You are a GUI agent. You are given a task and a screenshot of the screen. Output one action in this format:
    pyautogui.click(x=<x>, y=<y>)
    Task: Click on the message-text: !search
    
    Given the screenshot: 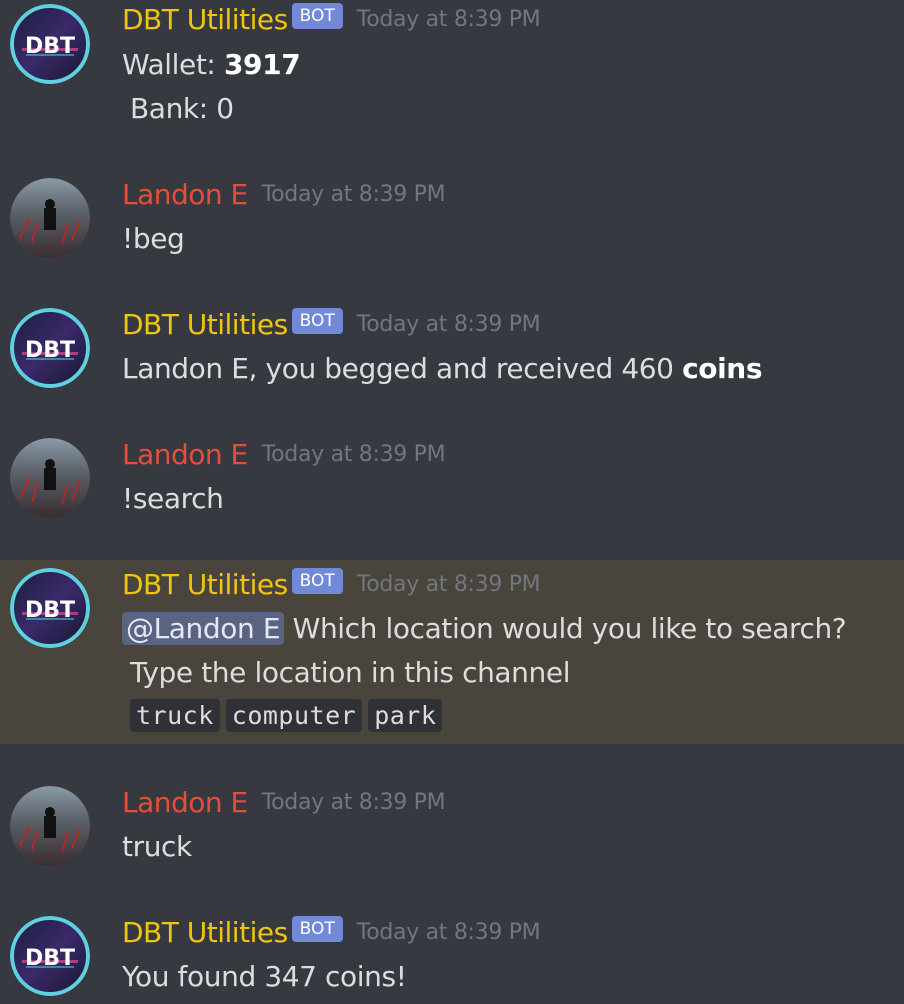 What is the action you would take?
    pyautogui.click(x=173, y=498)
    